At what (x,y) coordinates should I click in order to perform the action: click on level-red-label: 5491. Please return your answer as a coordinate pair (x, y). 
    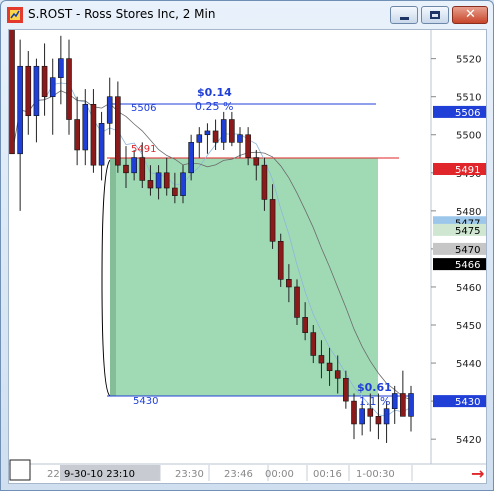
    Looking at the image, I should click on (143, 149).